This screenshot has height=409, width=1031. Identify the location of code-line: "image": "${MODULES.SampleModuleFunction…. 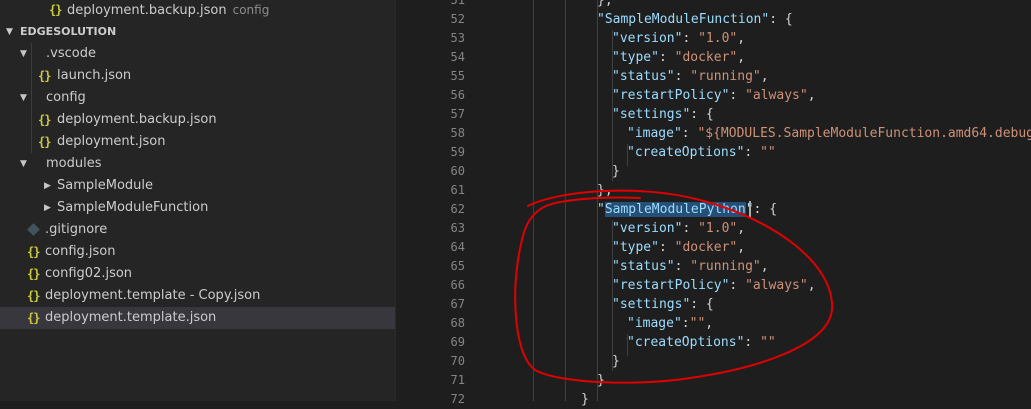
(829, 133).